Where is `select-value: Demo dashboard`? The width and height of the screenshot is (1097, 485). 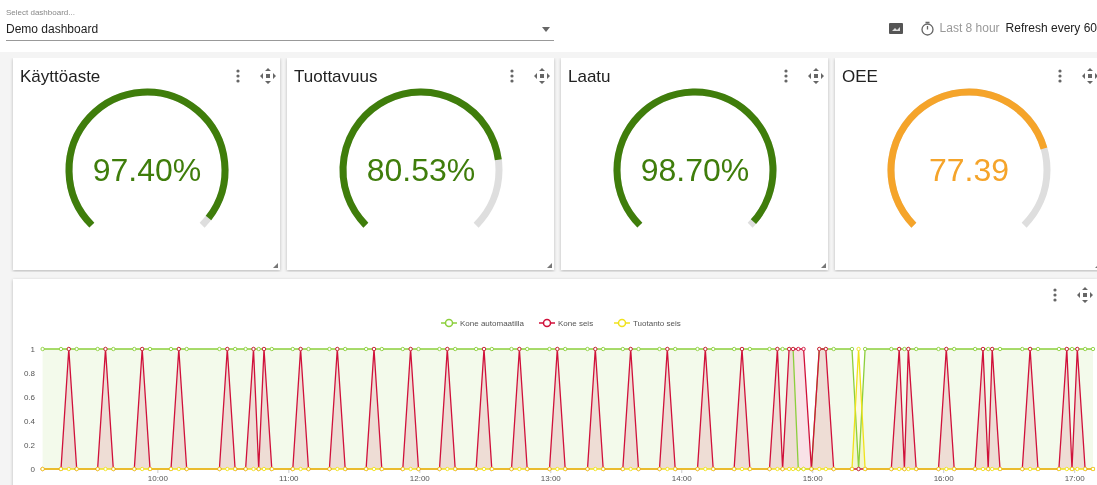 select-value: Demo dashboard is located at coordinates (52, 29).